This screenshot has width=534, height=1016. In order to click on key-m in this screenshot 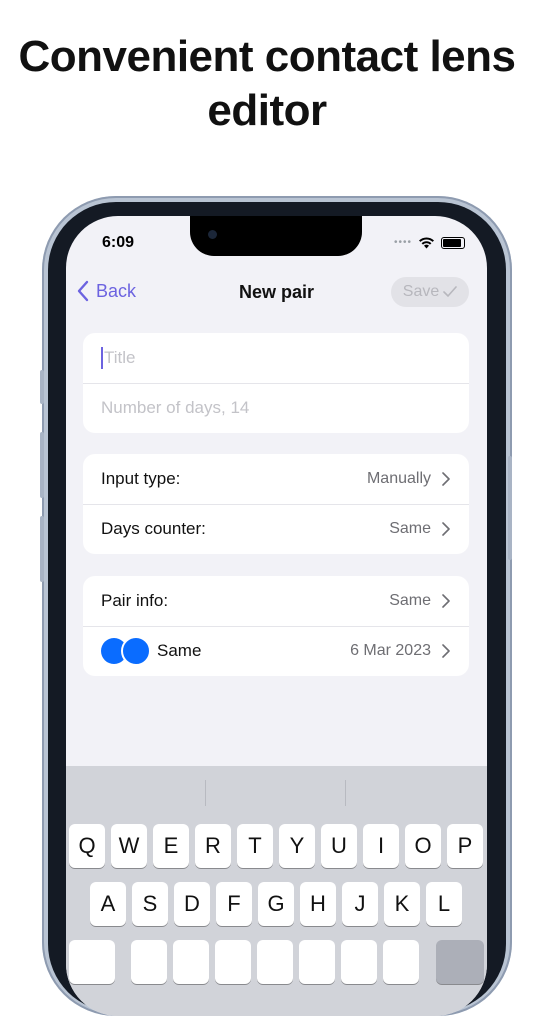, I will do `click(401, 962)`.